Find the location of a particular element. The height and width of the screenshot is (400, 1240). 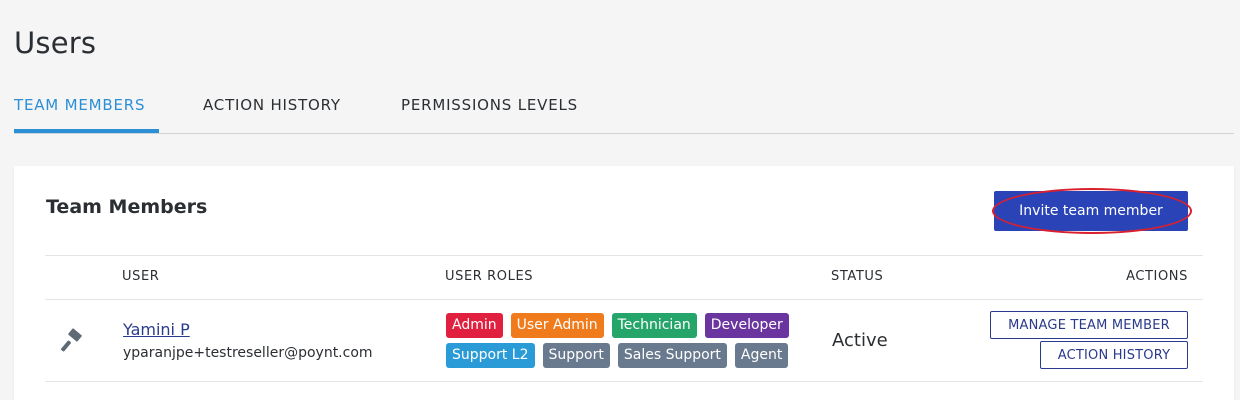

card-title: Team Members is located at coordinates (127, 207).